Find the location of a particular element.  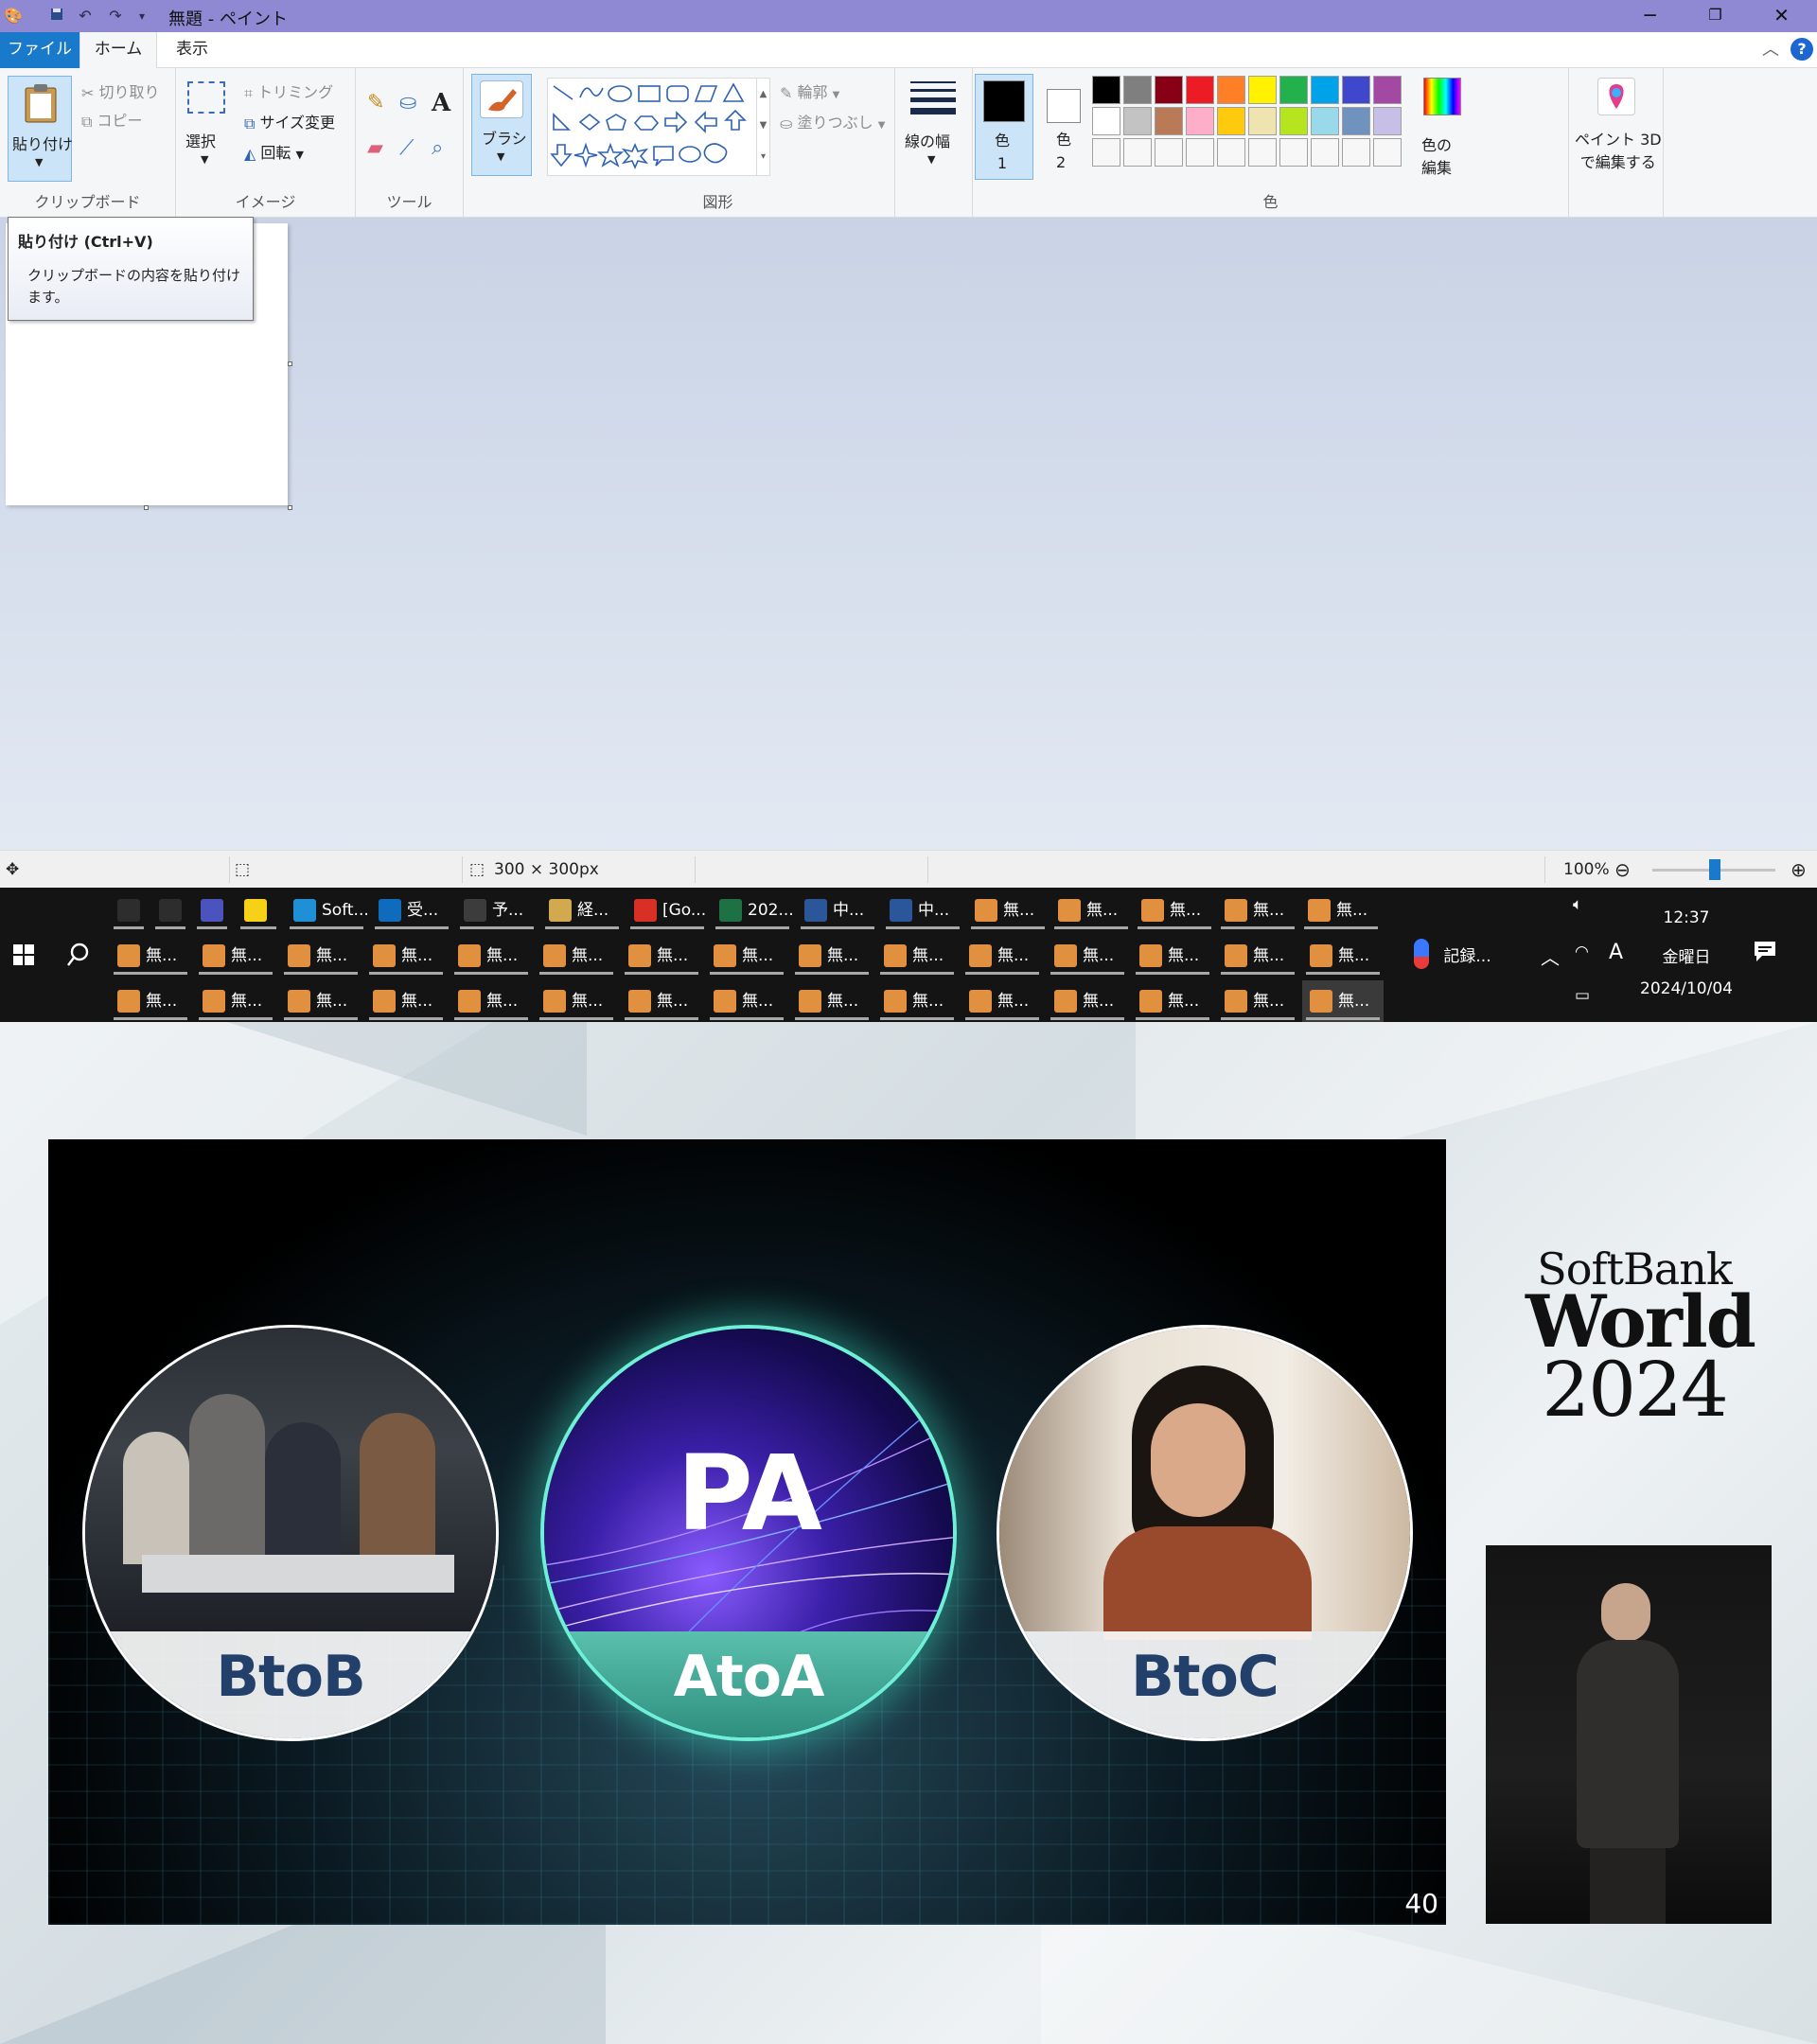

cut-button: ✂ 切り取り is located at coordinates (120, 90).